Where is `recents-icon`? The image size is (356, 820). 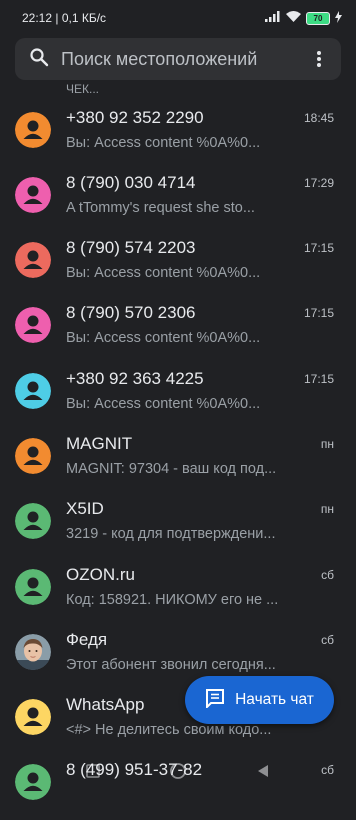
recents-icon is located at coordinates (93, 771).